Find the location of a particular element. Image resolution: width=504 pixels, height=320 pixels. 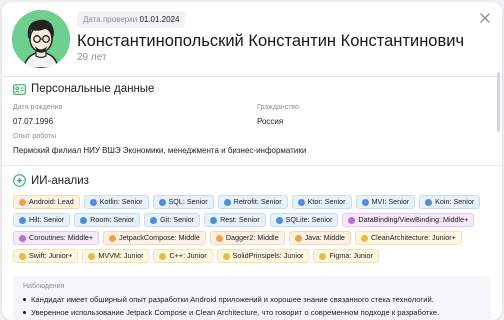

skill-chip: Dagger2: Middle is located at coordinates (247, 238).